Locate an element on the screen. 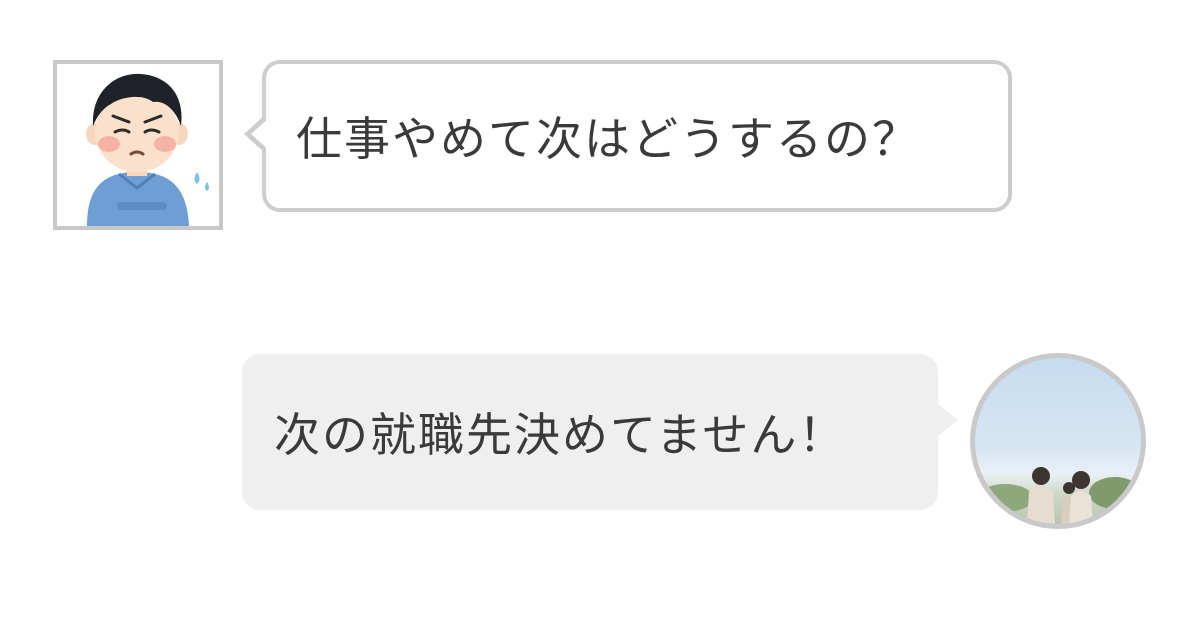 This screenshot has width=1200, height=627. bubble-tail-fill is located at coordinates (260, 134).